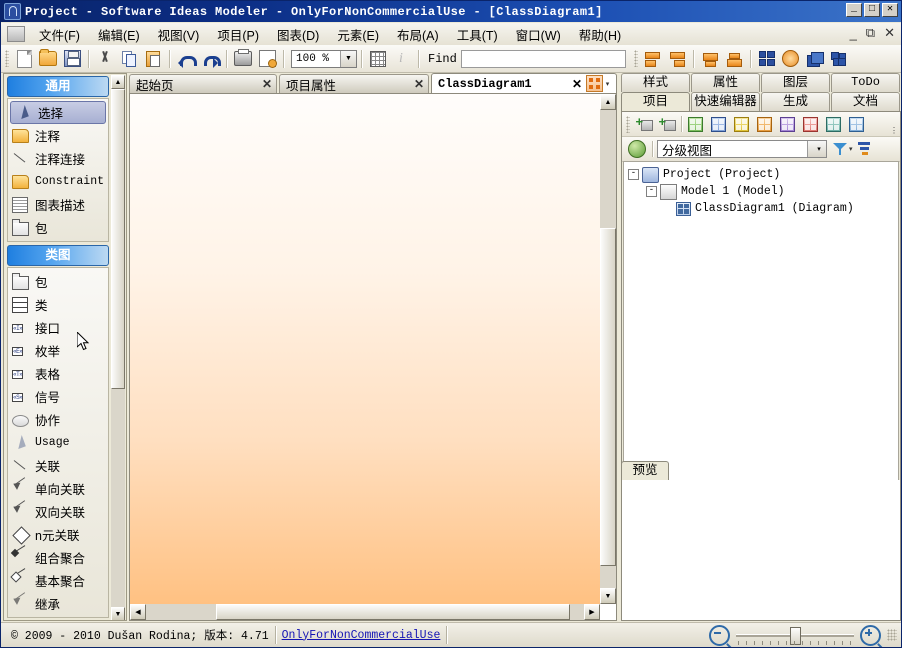 This screenshot has height=648, width=902. Describe the element at coordinates (607, 84) in the screenshot. I see `chevron-down-icon: ▾` at that location.